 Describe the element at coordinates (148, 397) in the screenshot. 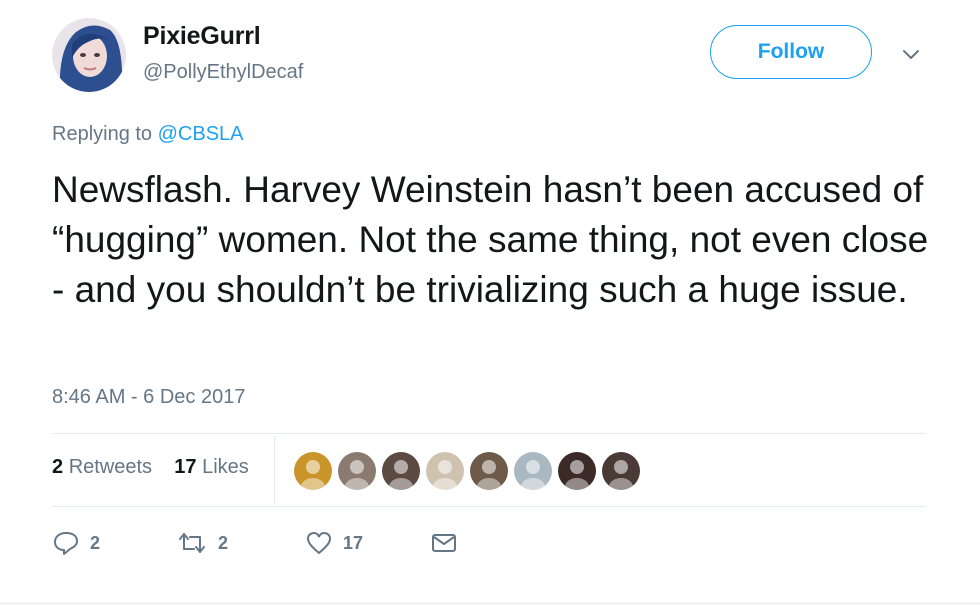

I see `timestamp: 8:46 AM - 6 Dec 2017` at that location.